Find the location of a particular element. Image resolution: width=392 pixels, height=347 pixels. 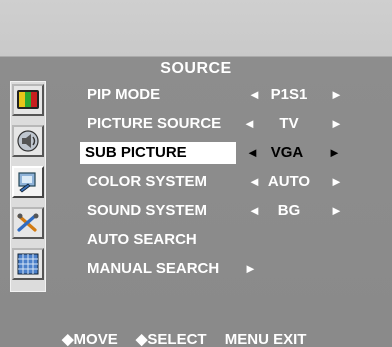

menu-row-pip-mode: PIP MODE ◄ P1S1 ► is located at coordinates (232, 95).